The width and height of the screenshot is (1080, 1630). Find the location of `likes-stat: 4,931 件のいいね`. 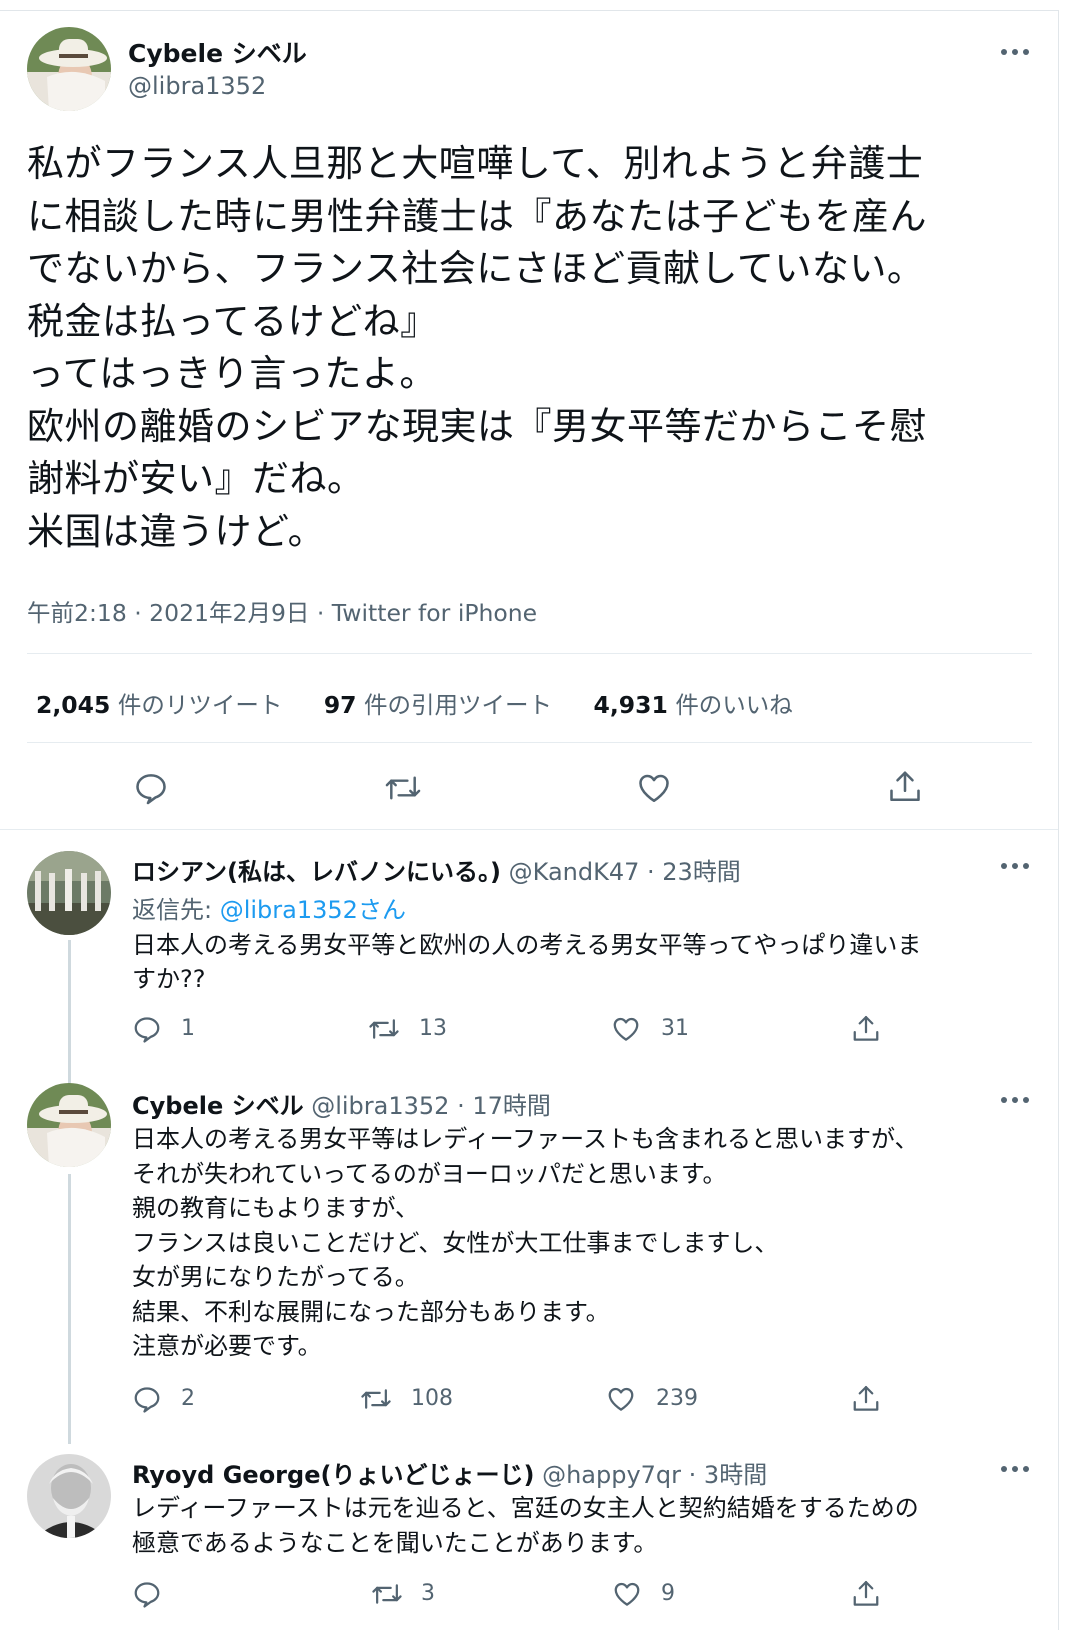

likes-stat: 4,931 件のいいね is located at coordinates (692, 705).